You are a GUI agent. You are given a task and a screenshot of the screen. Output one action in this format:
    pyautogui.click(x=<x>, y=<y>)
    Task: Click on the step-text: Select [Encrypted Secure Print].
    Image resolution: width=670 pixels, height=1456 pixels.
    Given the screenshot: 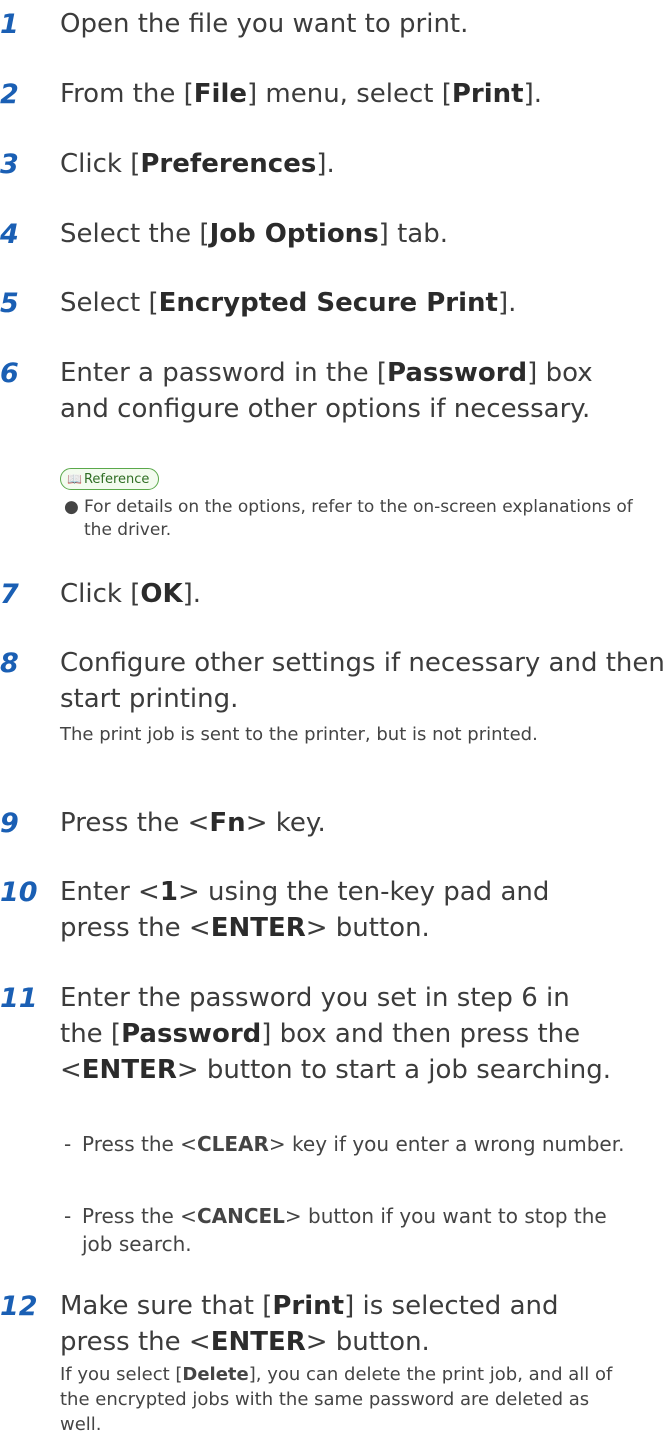 What is the action you would take?
    pyautogui.click(x=288, y=303)
    